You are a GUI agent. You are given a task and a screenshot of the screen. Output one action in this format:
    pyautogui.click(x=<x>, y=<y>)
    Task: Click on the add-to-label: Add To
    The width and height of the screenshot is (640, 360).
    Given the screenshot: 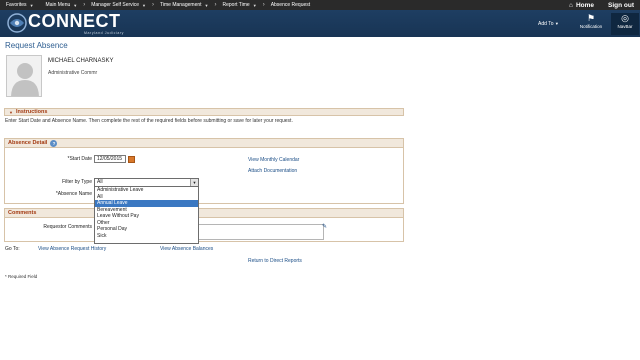 What is the action you would take?
    pyautogui.click(x=546, y=24)
    